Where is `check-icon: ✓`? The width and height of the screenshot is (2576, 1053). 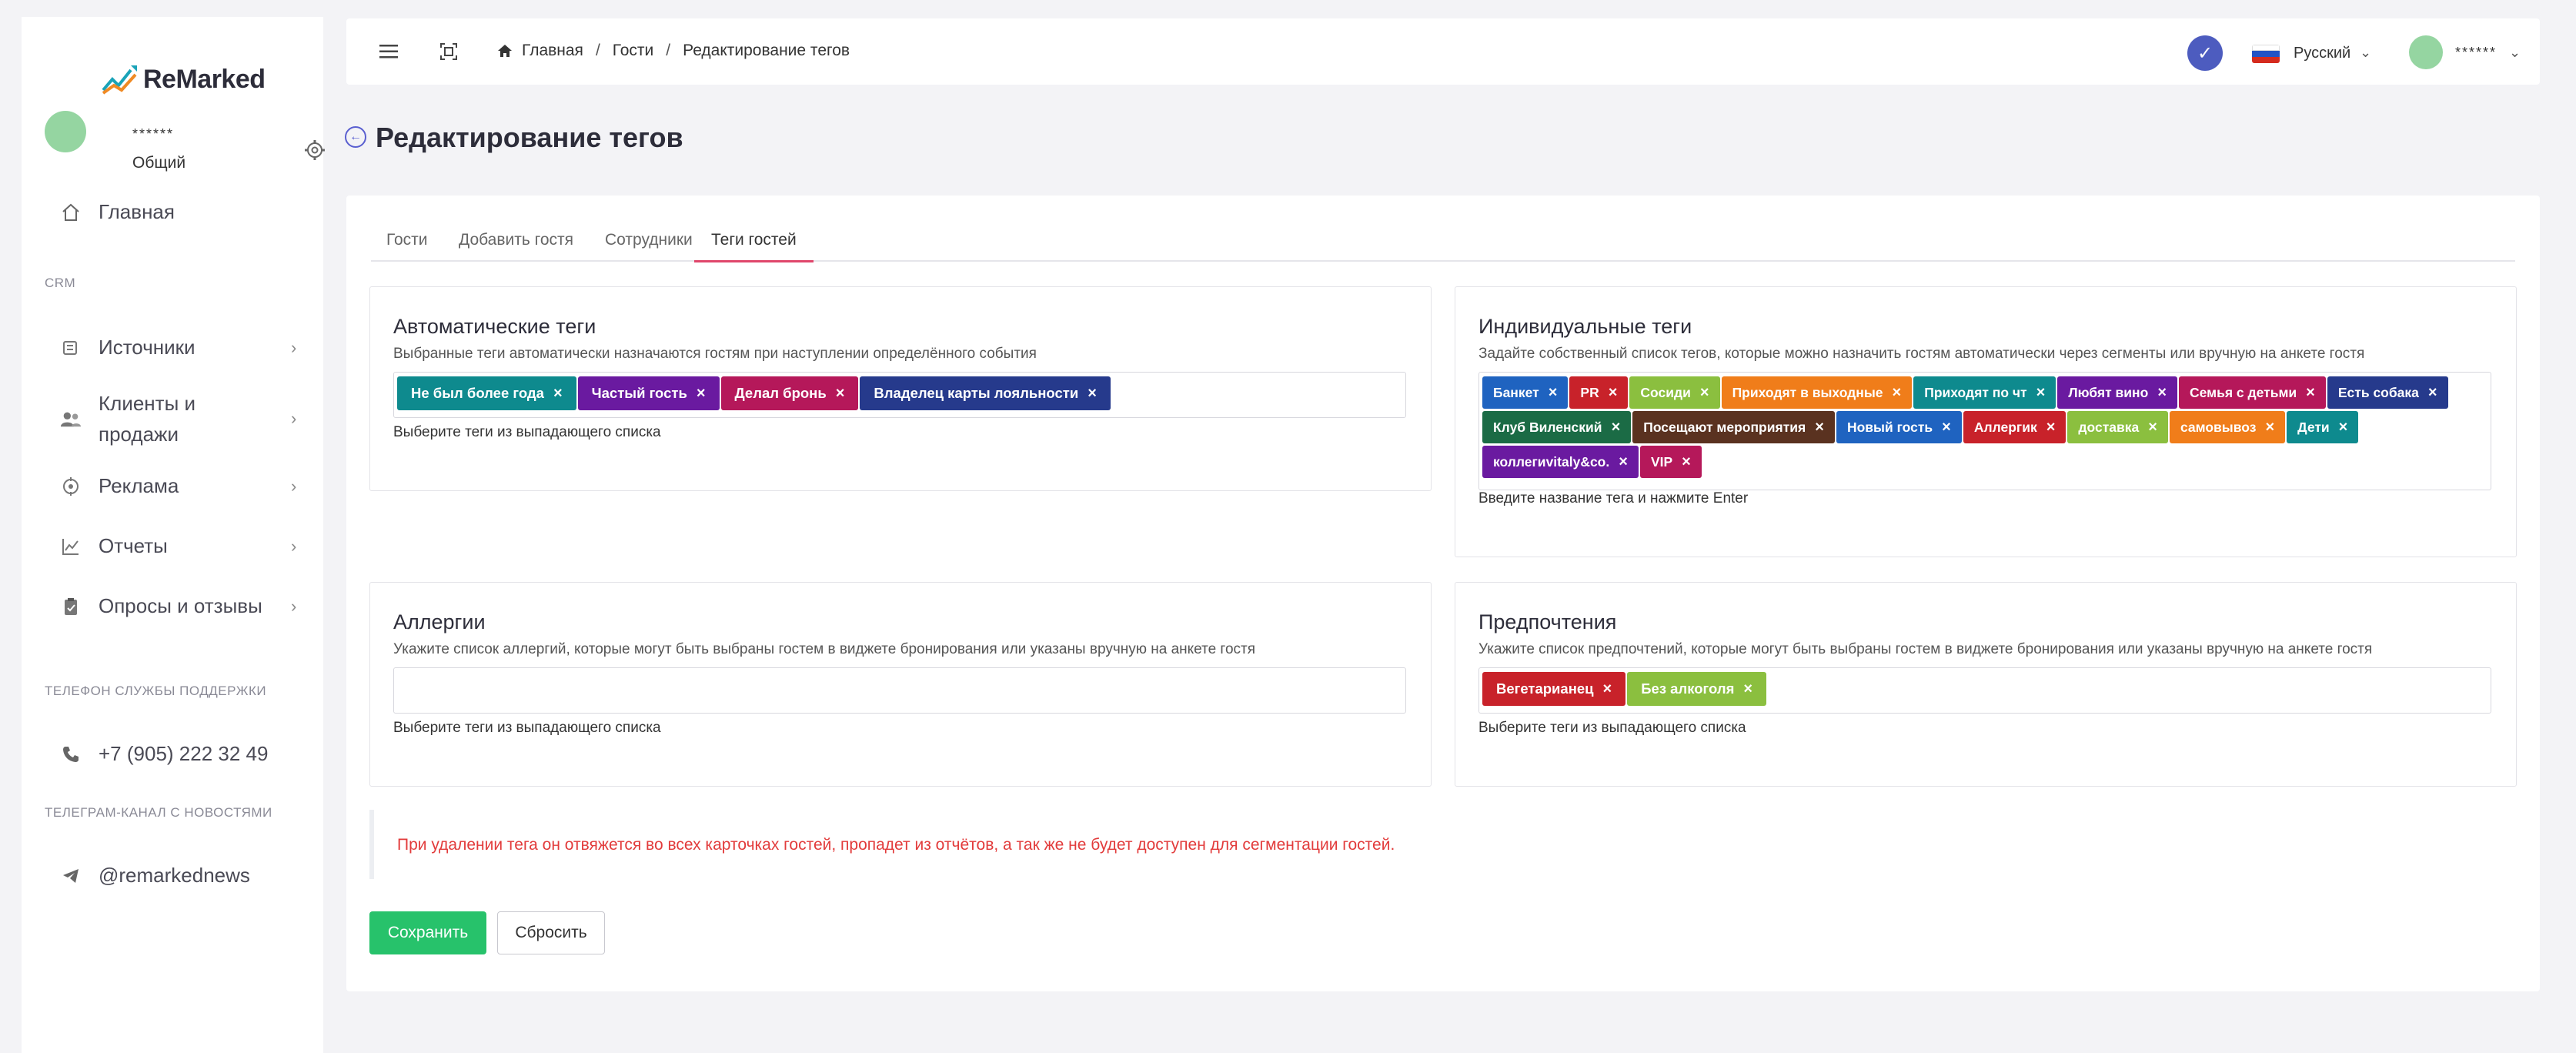
check-icon: ✓ is located at coordinates (2205, 53).